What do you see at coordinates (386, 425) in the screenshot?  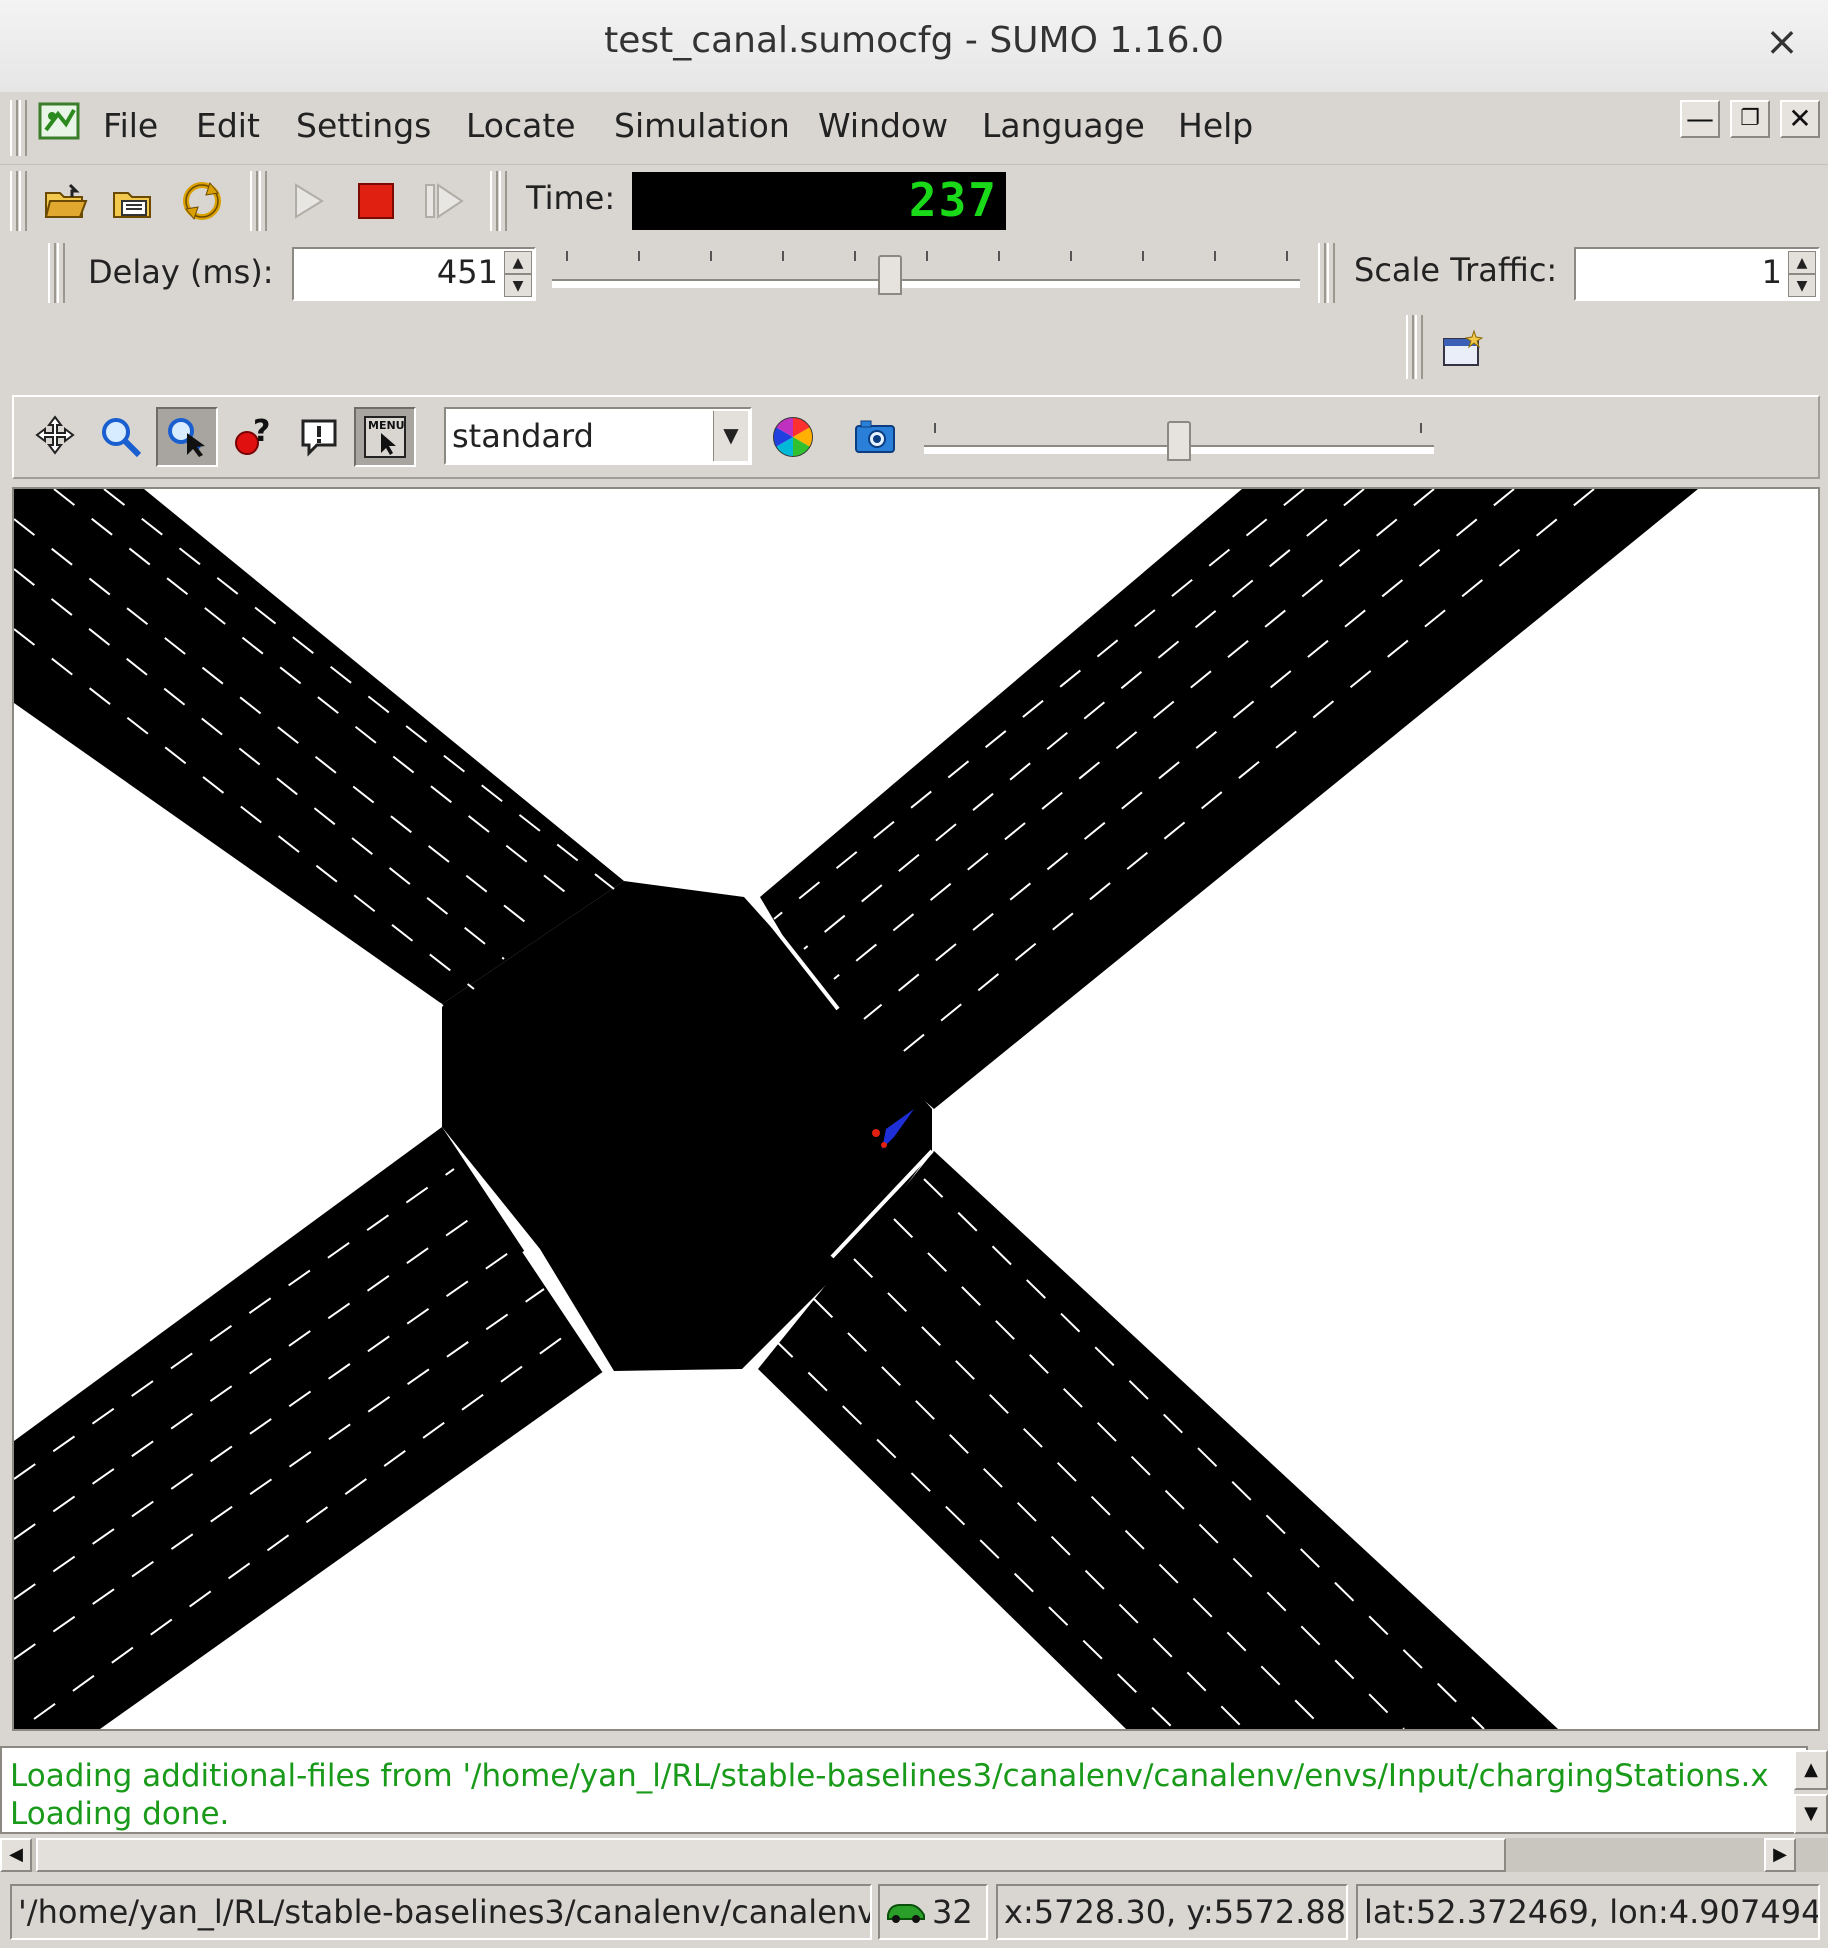 I see `svg-text: MENU` at bounding box center [386, 425].